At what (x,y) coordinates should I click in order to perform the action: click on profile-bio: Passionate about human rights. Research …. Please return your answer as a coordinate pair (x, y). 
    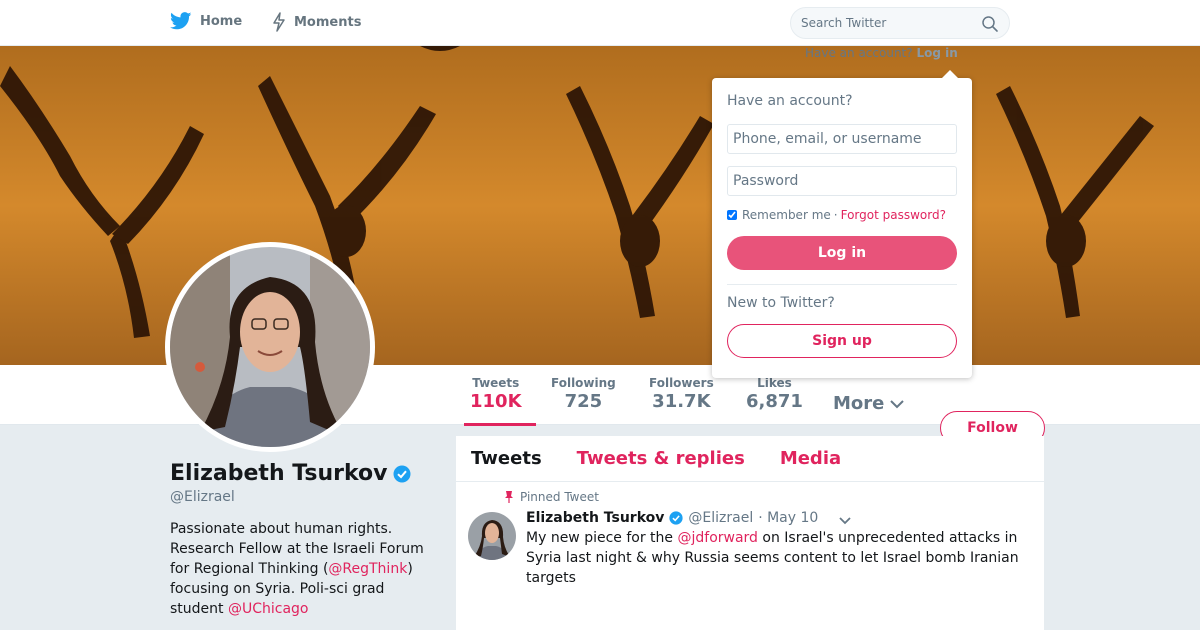
    Looking at the image, I should click on (305, 569).